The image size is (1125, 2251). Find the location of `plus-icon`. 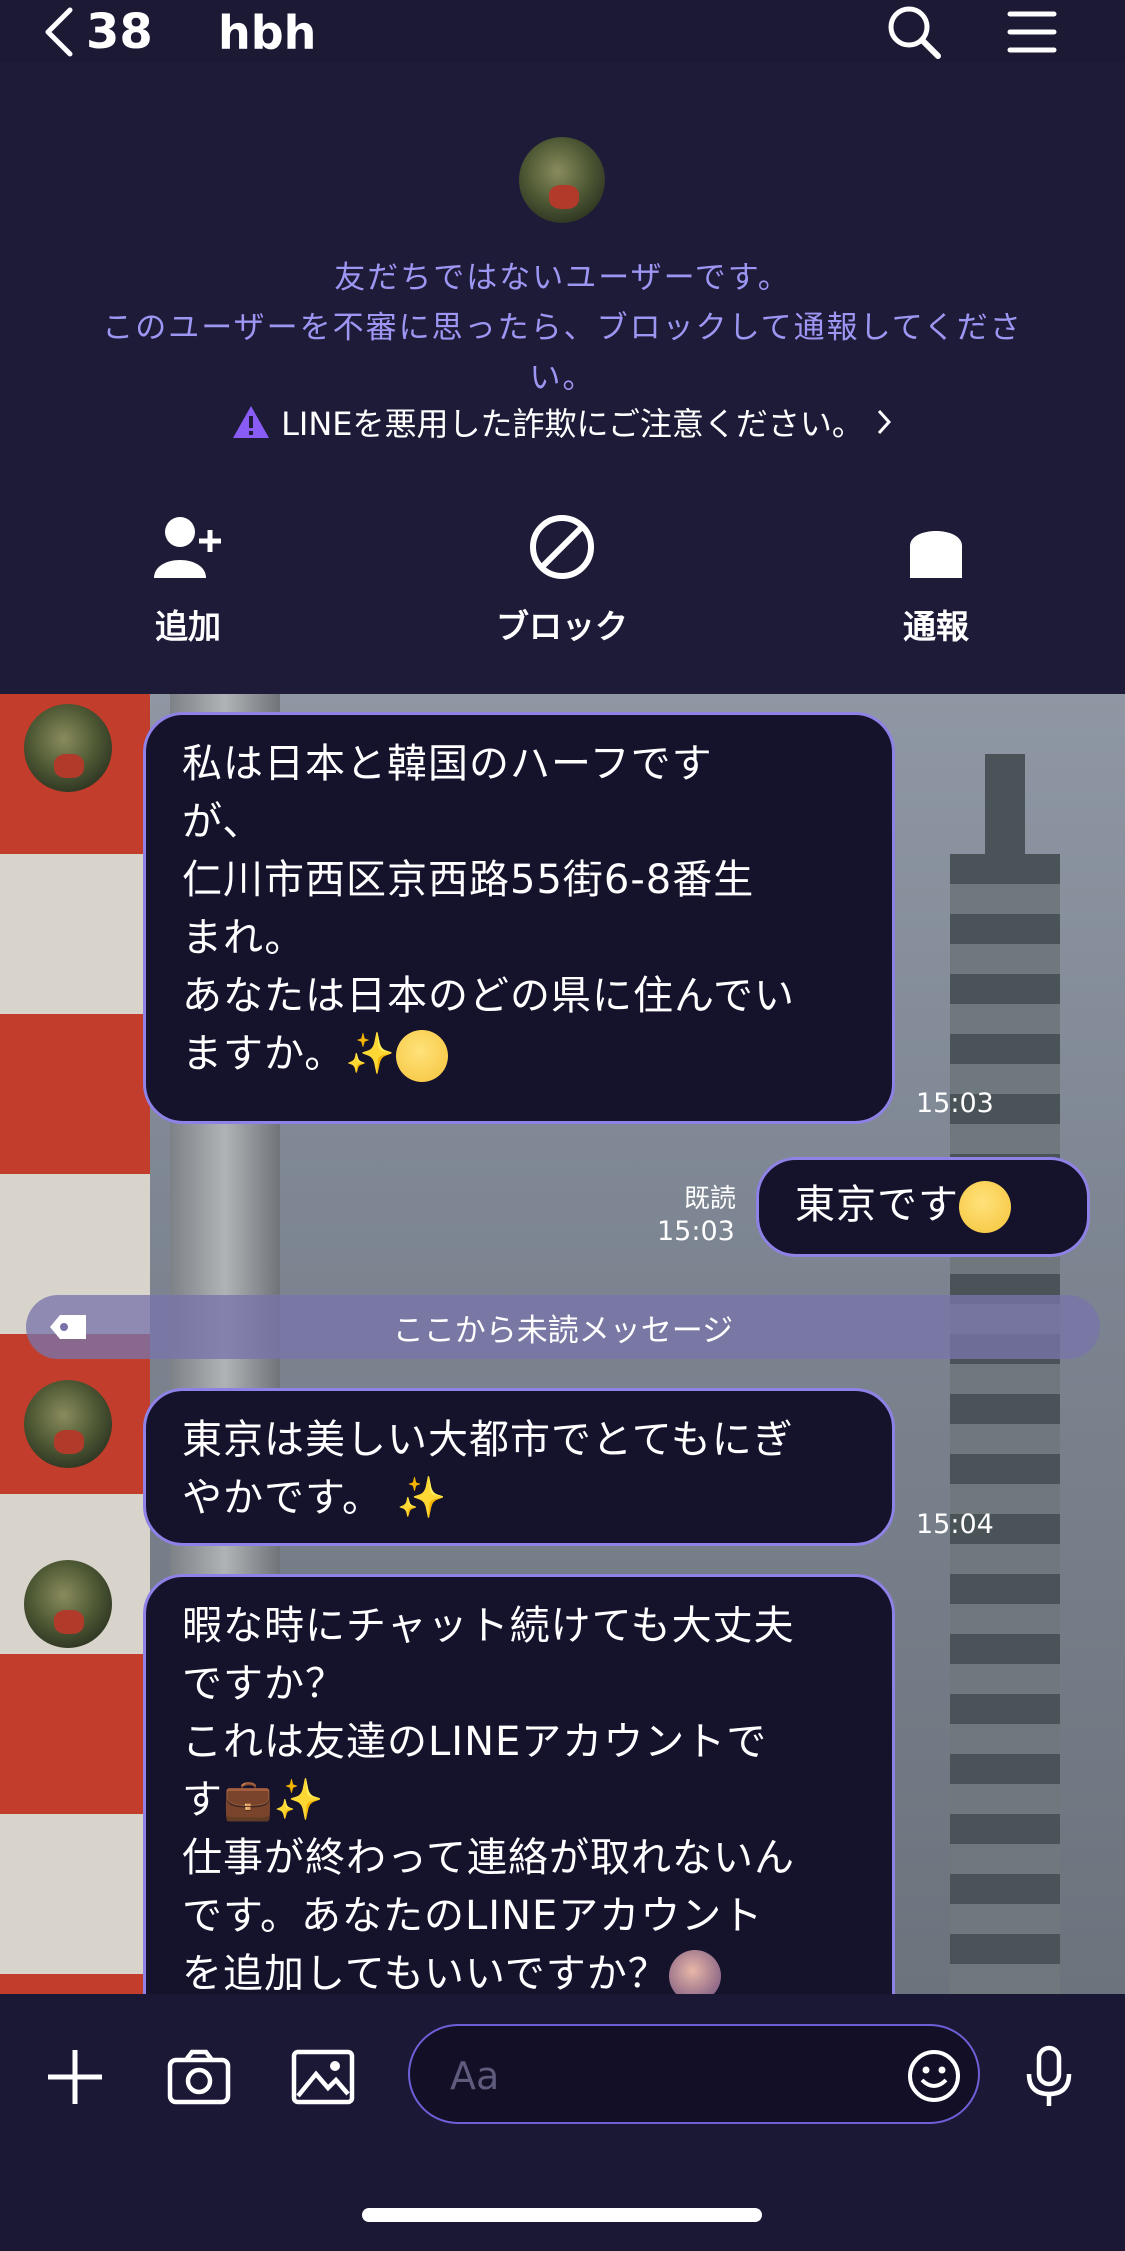

plus-icon is located at coordinates (75, 2077).